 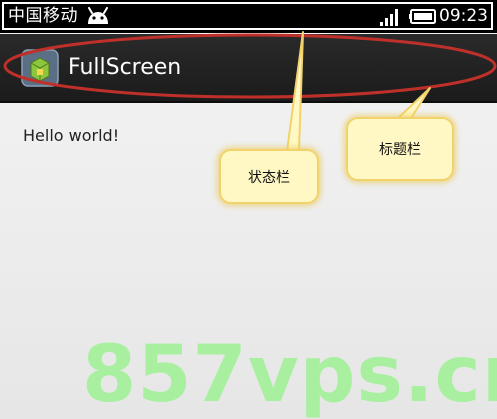 What do you see at coordinates (463, 16) in the screenshot?
I see `status-time: 09:23` at bounding box center [463, 16].